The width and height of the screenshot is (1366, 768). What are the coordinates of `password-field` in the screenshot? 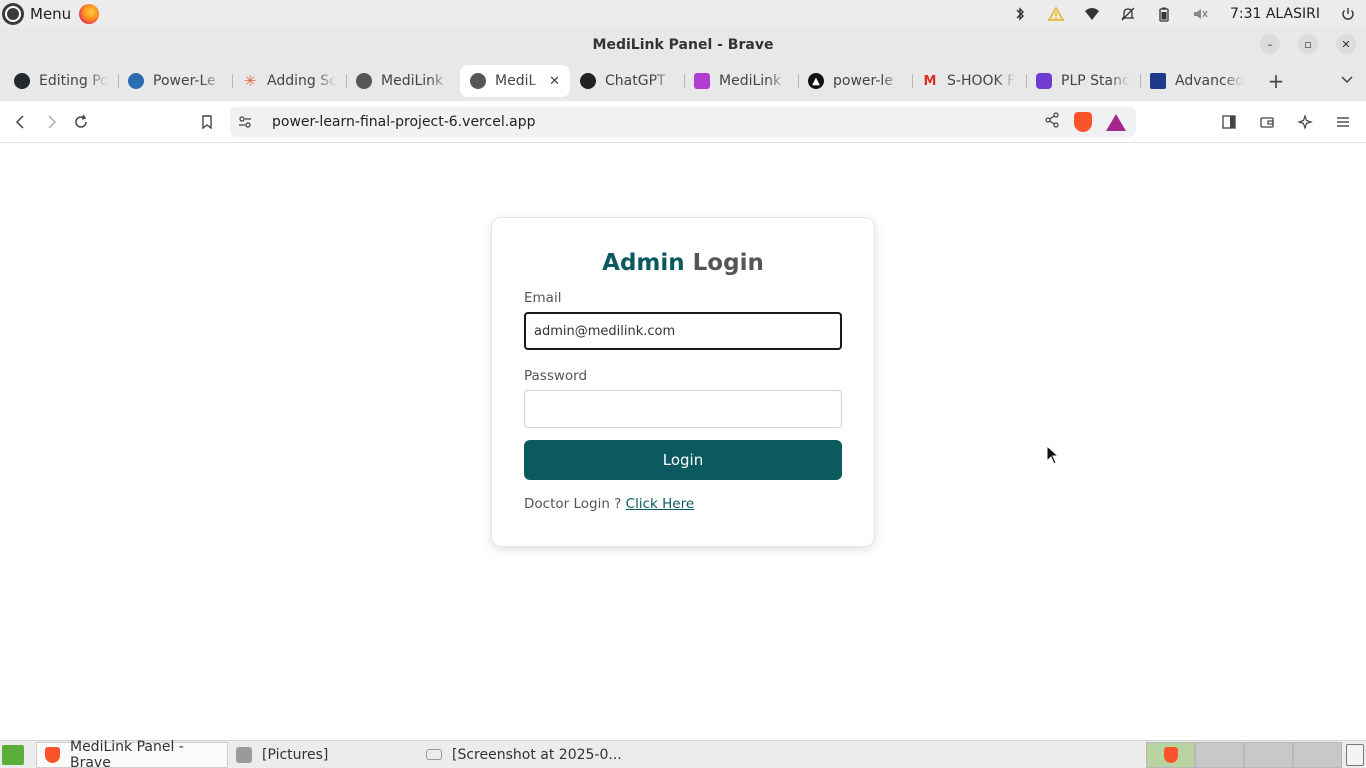 It's located at (683, 409).